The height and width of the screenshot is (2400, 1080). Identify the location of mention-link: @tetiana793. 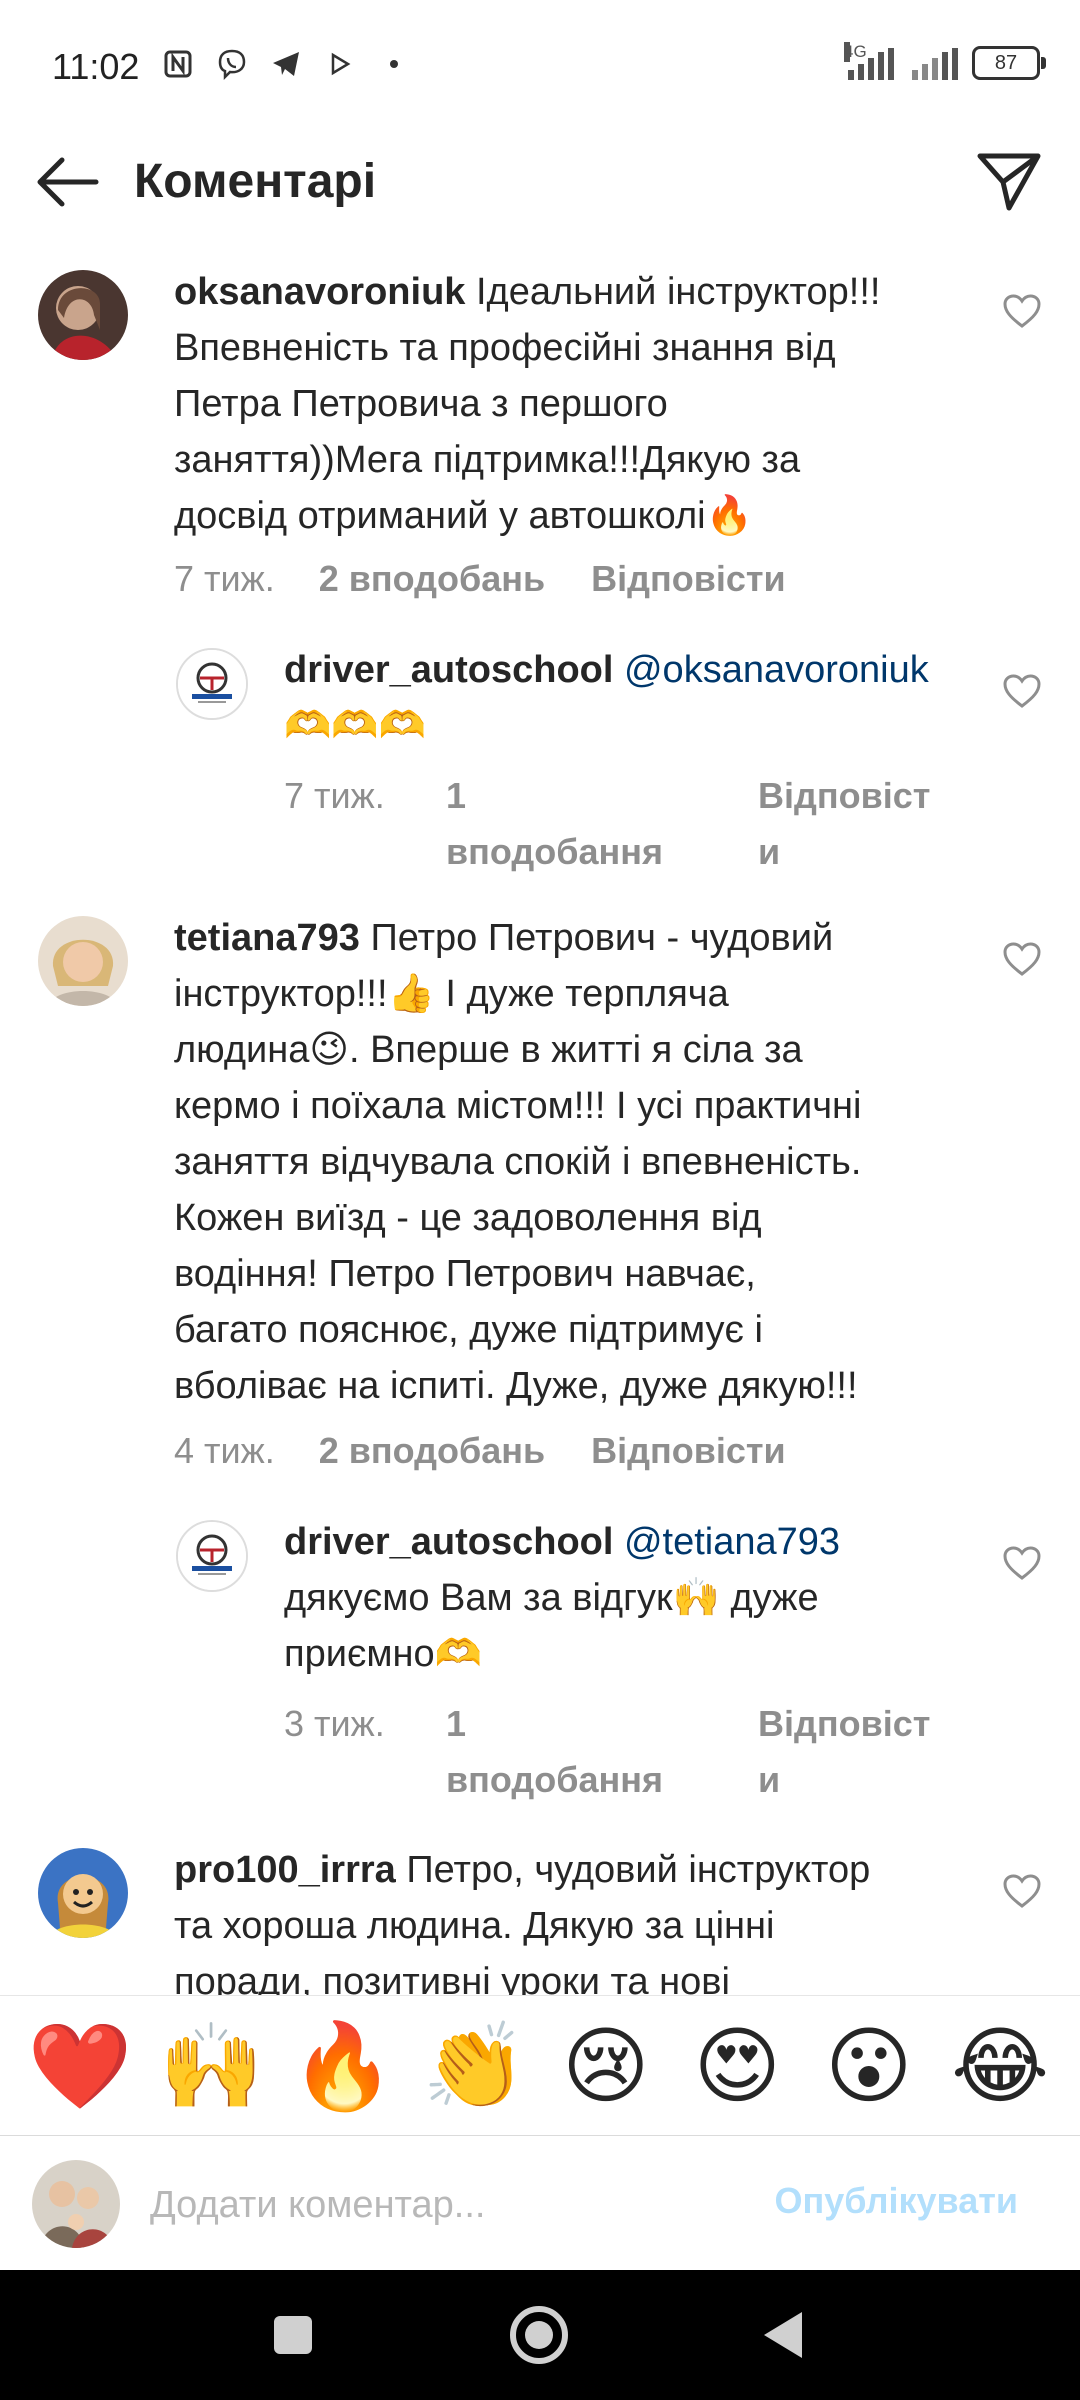
(726, 1542).